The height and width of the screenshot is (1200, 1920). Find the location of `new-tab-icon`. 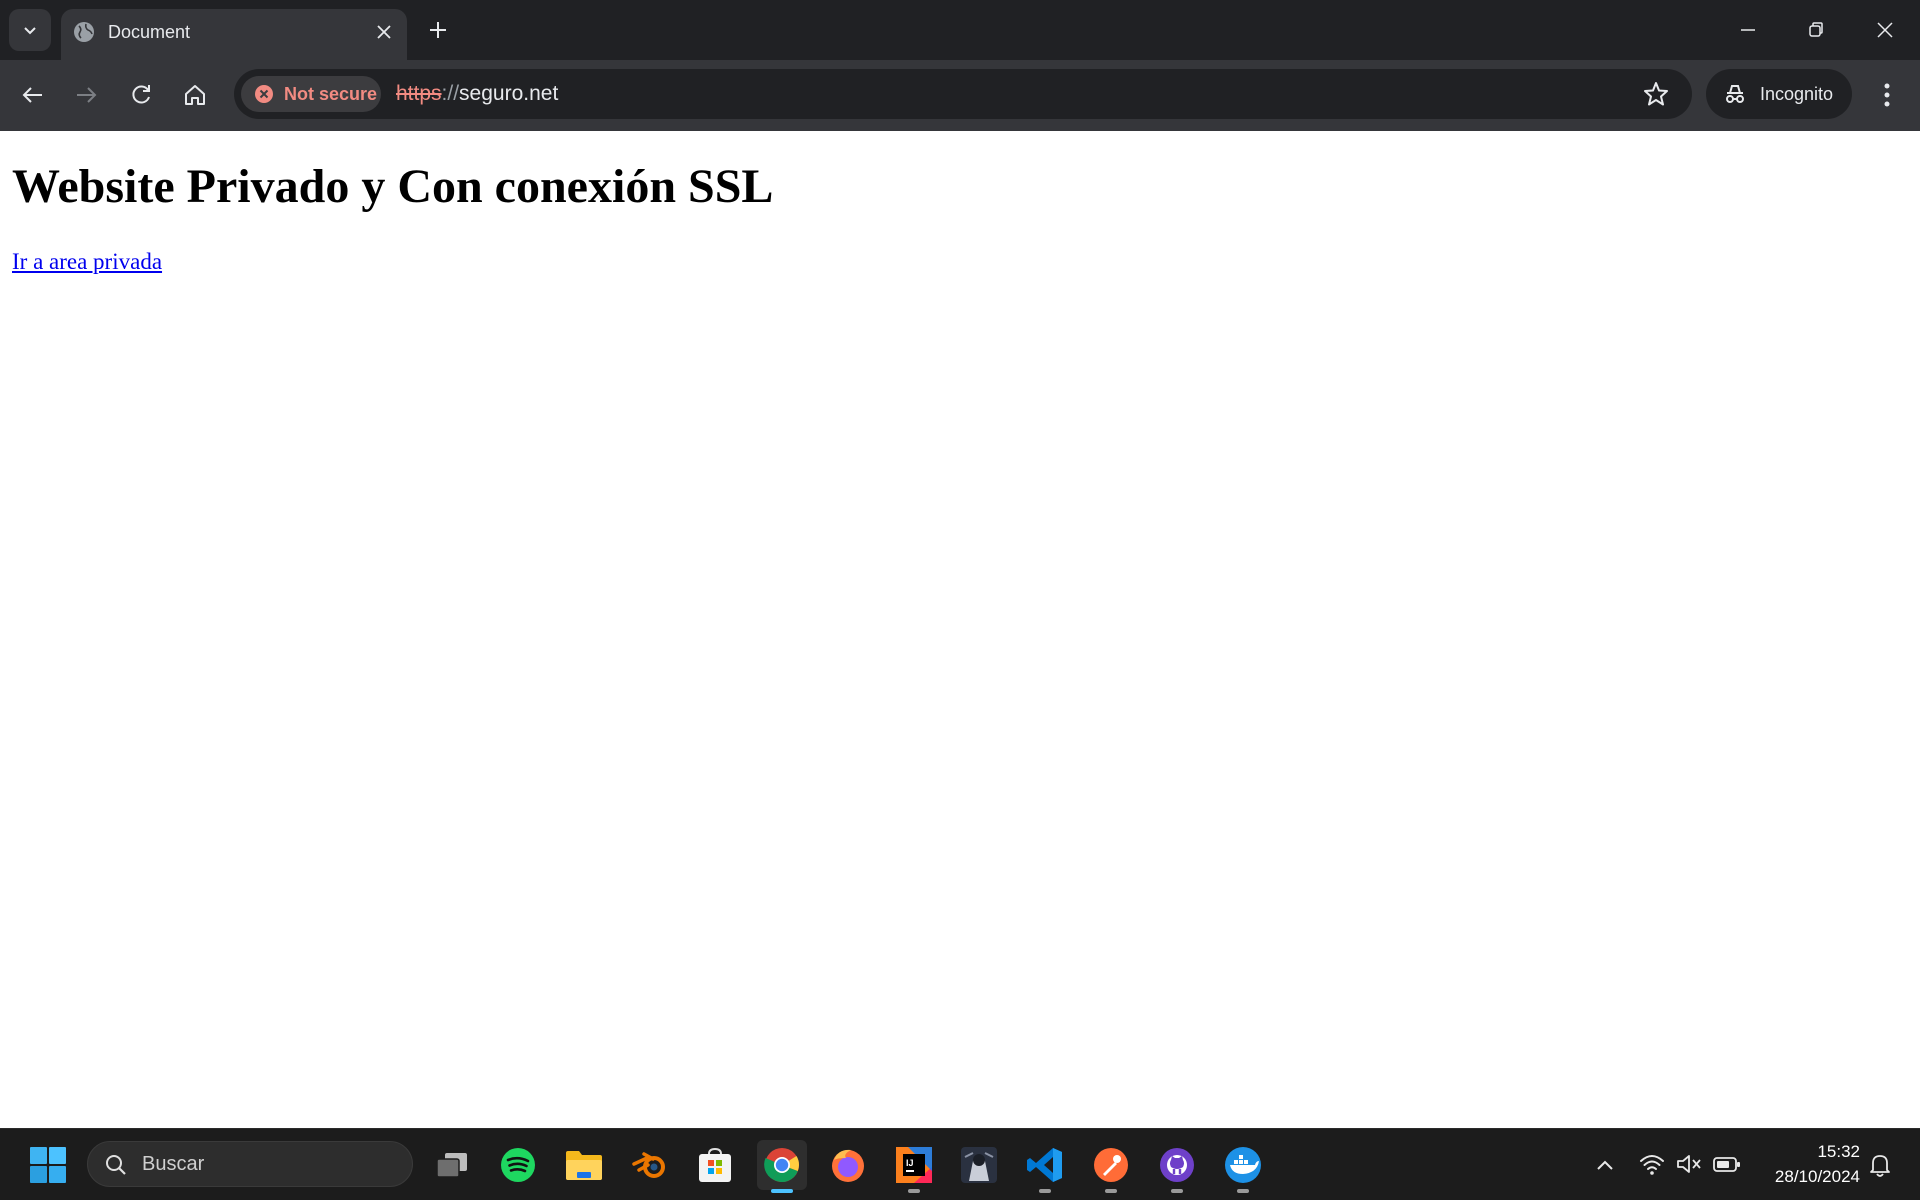

new-tab-icon is located at coordinates (438, 30).